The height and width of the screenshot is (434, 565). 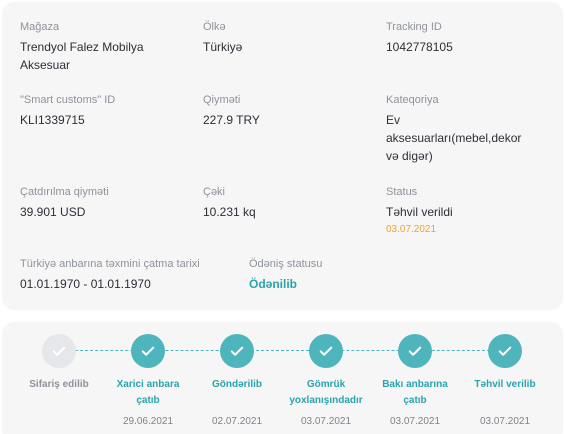 I want to click on stepper-step: Bakı anbarına çatıb, so click(x=415, y=371).